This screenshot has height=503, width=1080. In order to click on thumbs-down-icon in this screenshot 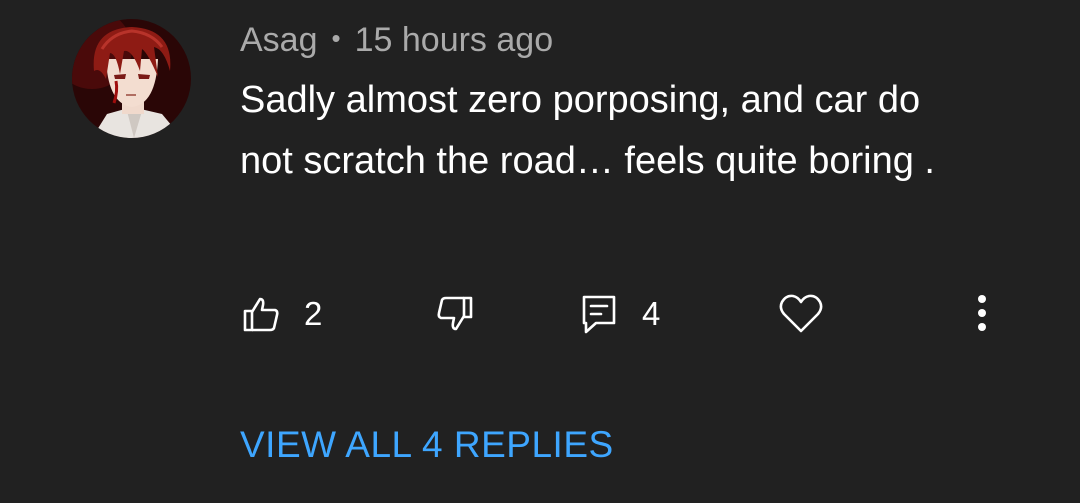, I will do `click(455, 313)`.